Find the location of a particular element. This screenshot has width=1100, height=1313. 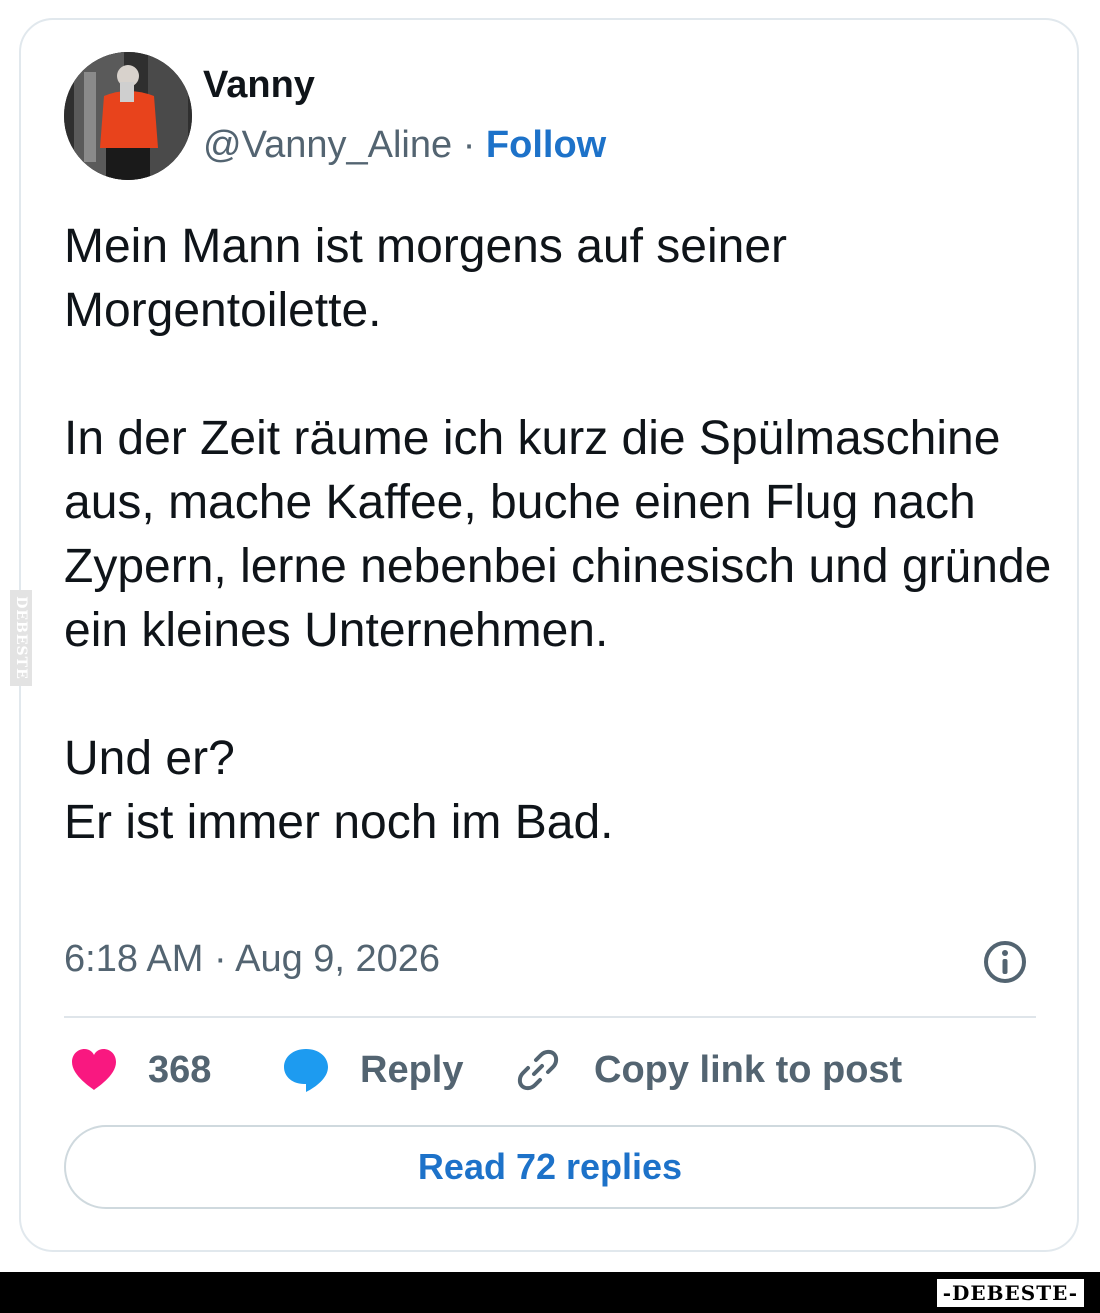

avatar is located at coordinates (128, 116).